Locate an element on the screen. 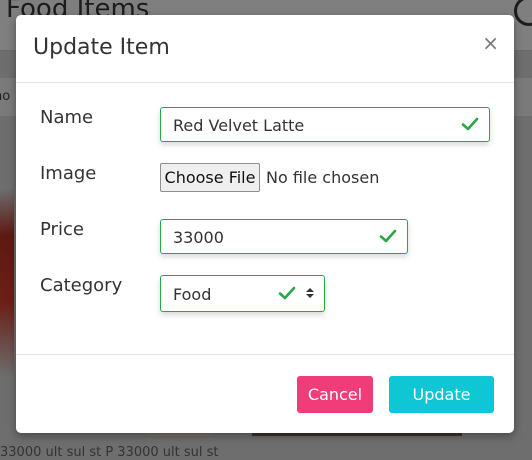  background-card-text: 33000 ult sul st P 33000 ult sul st is located at coordinates (109, 452).